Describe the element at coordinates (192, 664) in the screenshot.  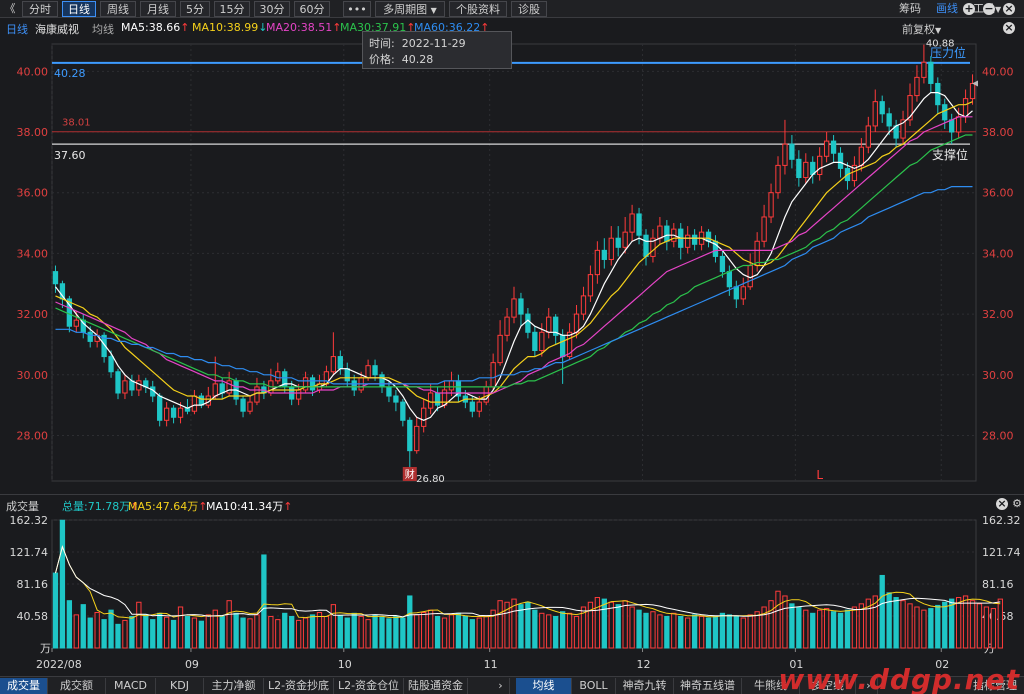
I see `x-tick-label: 09` at that location.